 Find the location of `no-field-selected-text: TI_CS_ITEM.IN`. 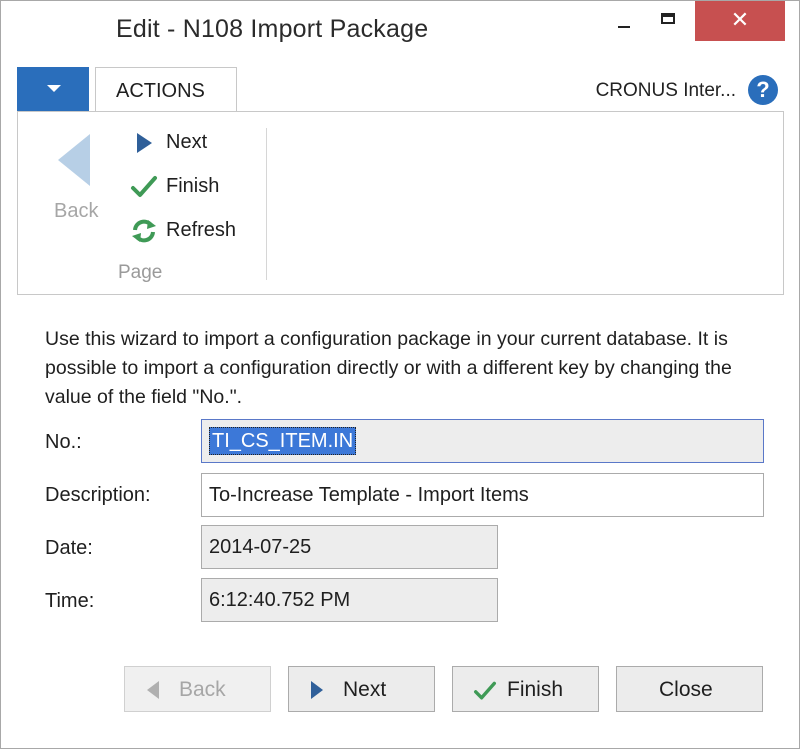

no-field-selected-text: TI_CS_ITEM.IN is located at coordinates (283, 441).